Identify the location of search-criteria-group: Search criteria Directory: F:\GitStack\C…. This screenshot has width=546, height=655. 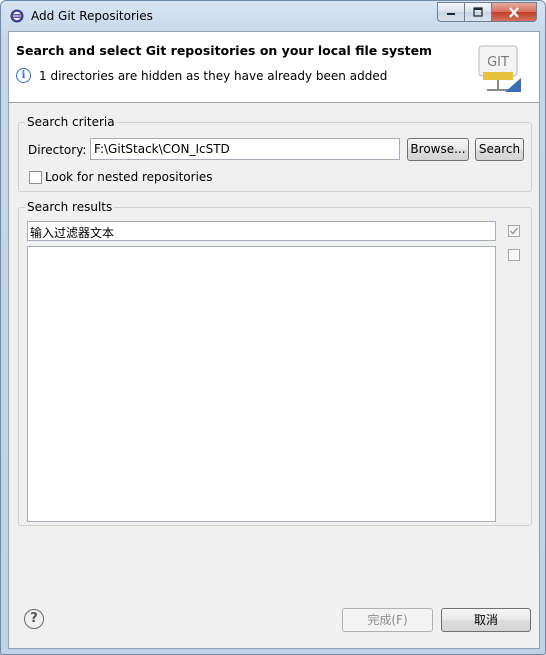
(275, 153).